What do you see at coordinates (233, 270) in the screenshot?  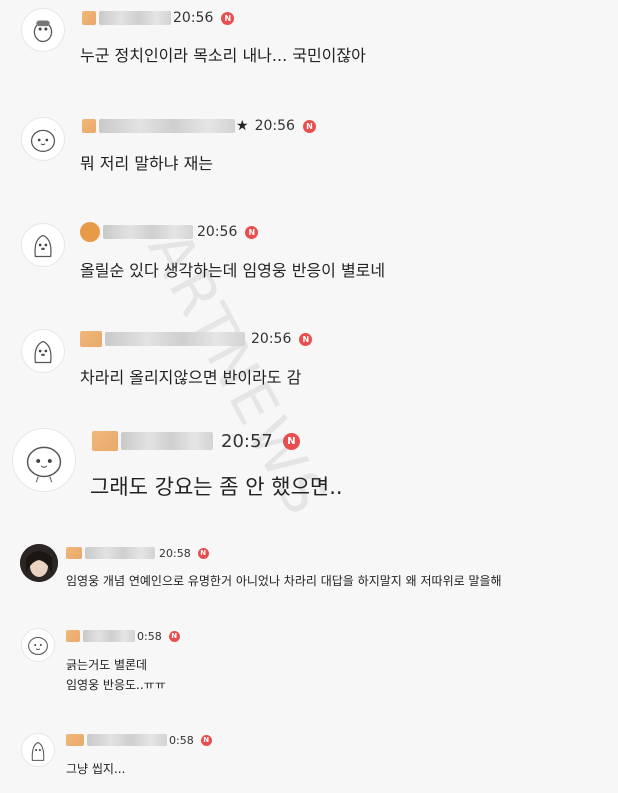 I see `comment-text: 올릴순 있다 생각하는데 임영웅 반응이 별로네` at bounding box center [233, 270].